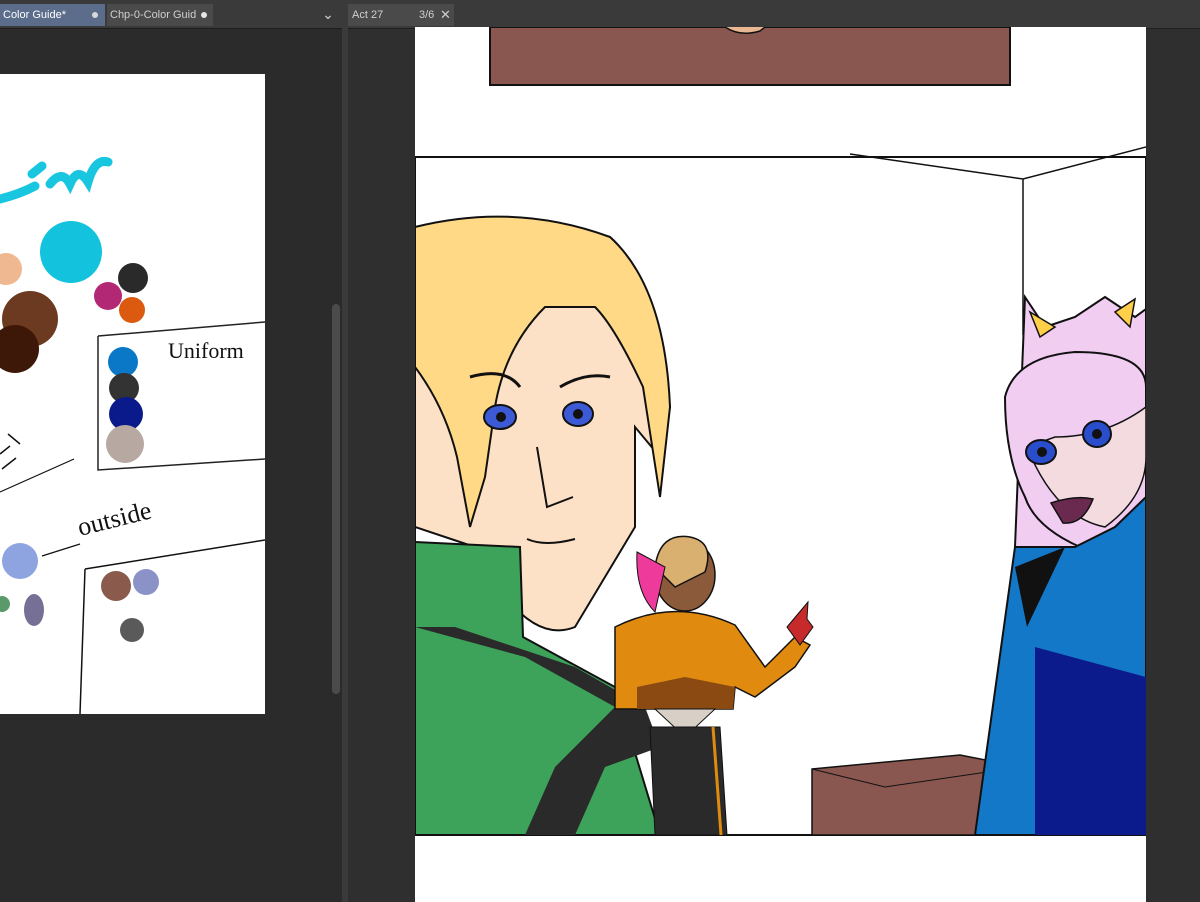  What do you see at coordinates (774, 14) in the screenshot?
I see `right-tab-bar: Act 27 3/6 ✕` at bounding box center [774, 14].